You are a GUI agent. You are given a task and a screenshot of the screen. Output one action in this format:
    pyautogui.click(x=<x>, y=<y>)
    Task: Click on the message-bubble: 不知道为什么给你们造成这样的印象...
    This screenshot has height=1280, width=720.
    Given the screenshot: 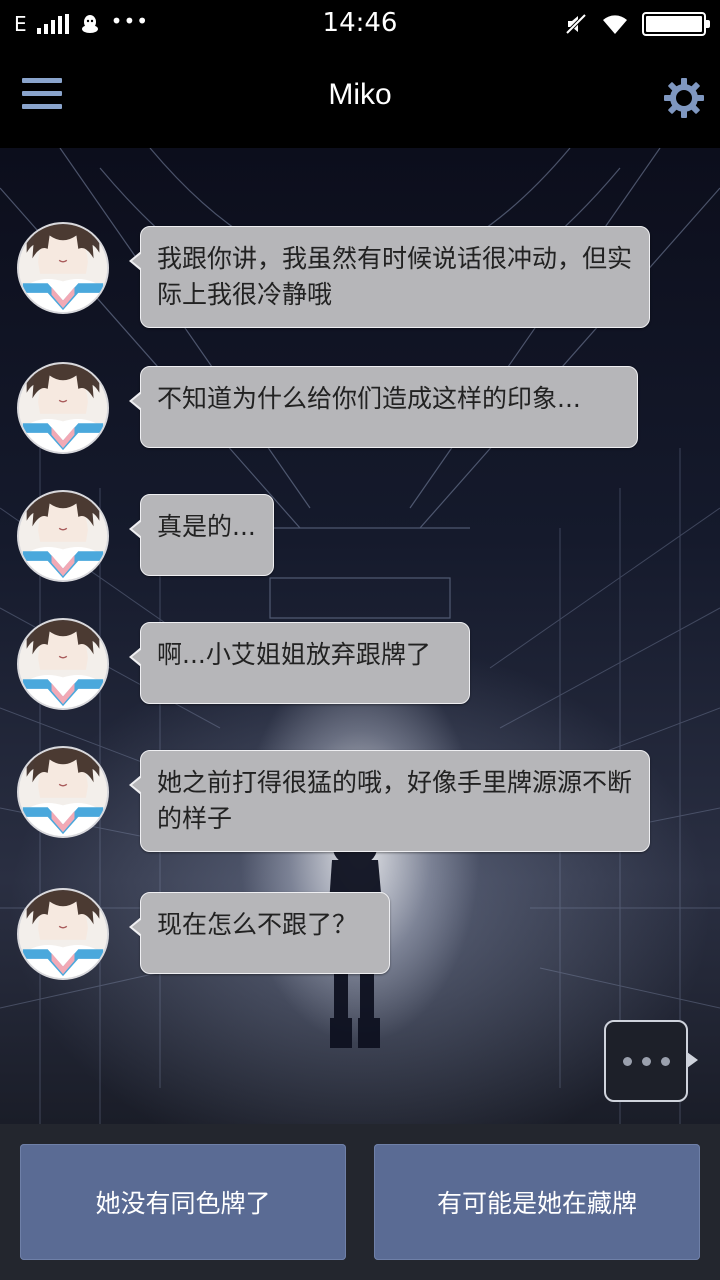 What is the action you would take?
    pyautogui.click(x=383, y=407)
    